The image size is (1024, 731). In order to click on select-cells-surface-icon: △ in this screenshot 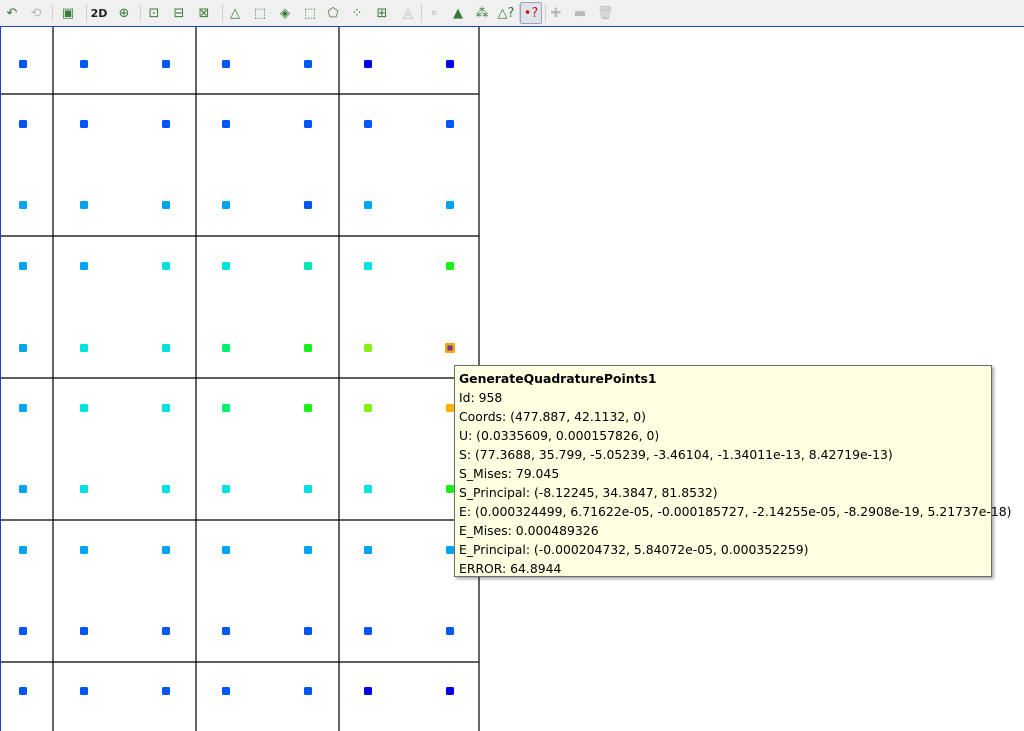, I will do `click(235, 13)`.